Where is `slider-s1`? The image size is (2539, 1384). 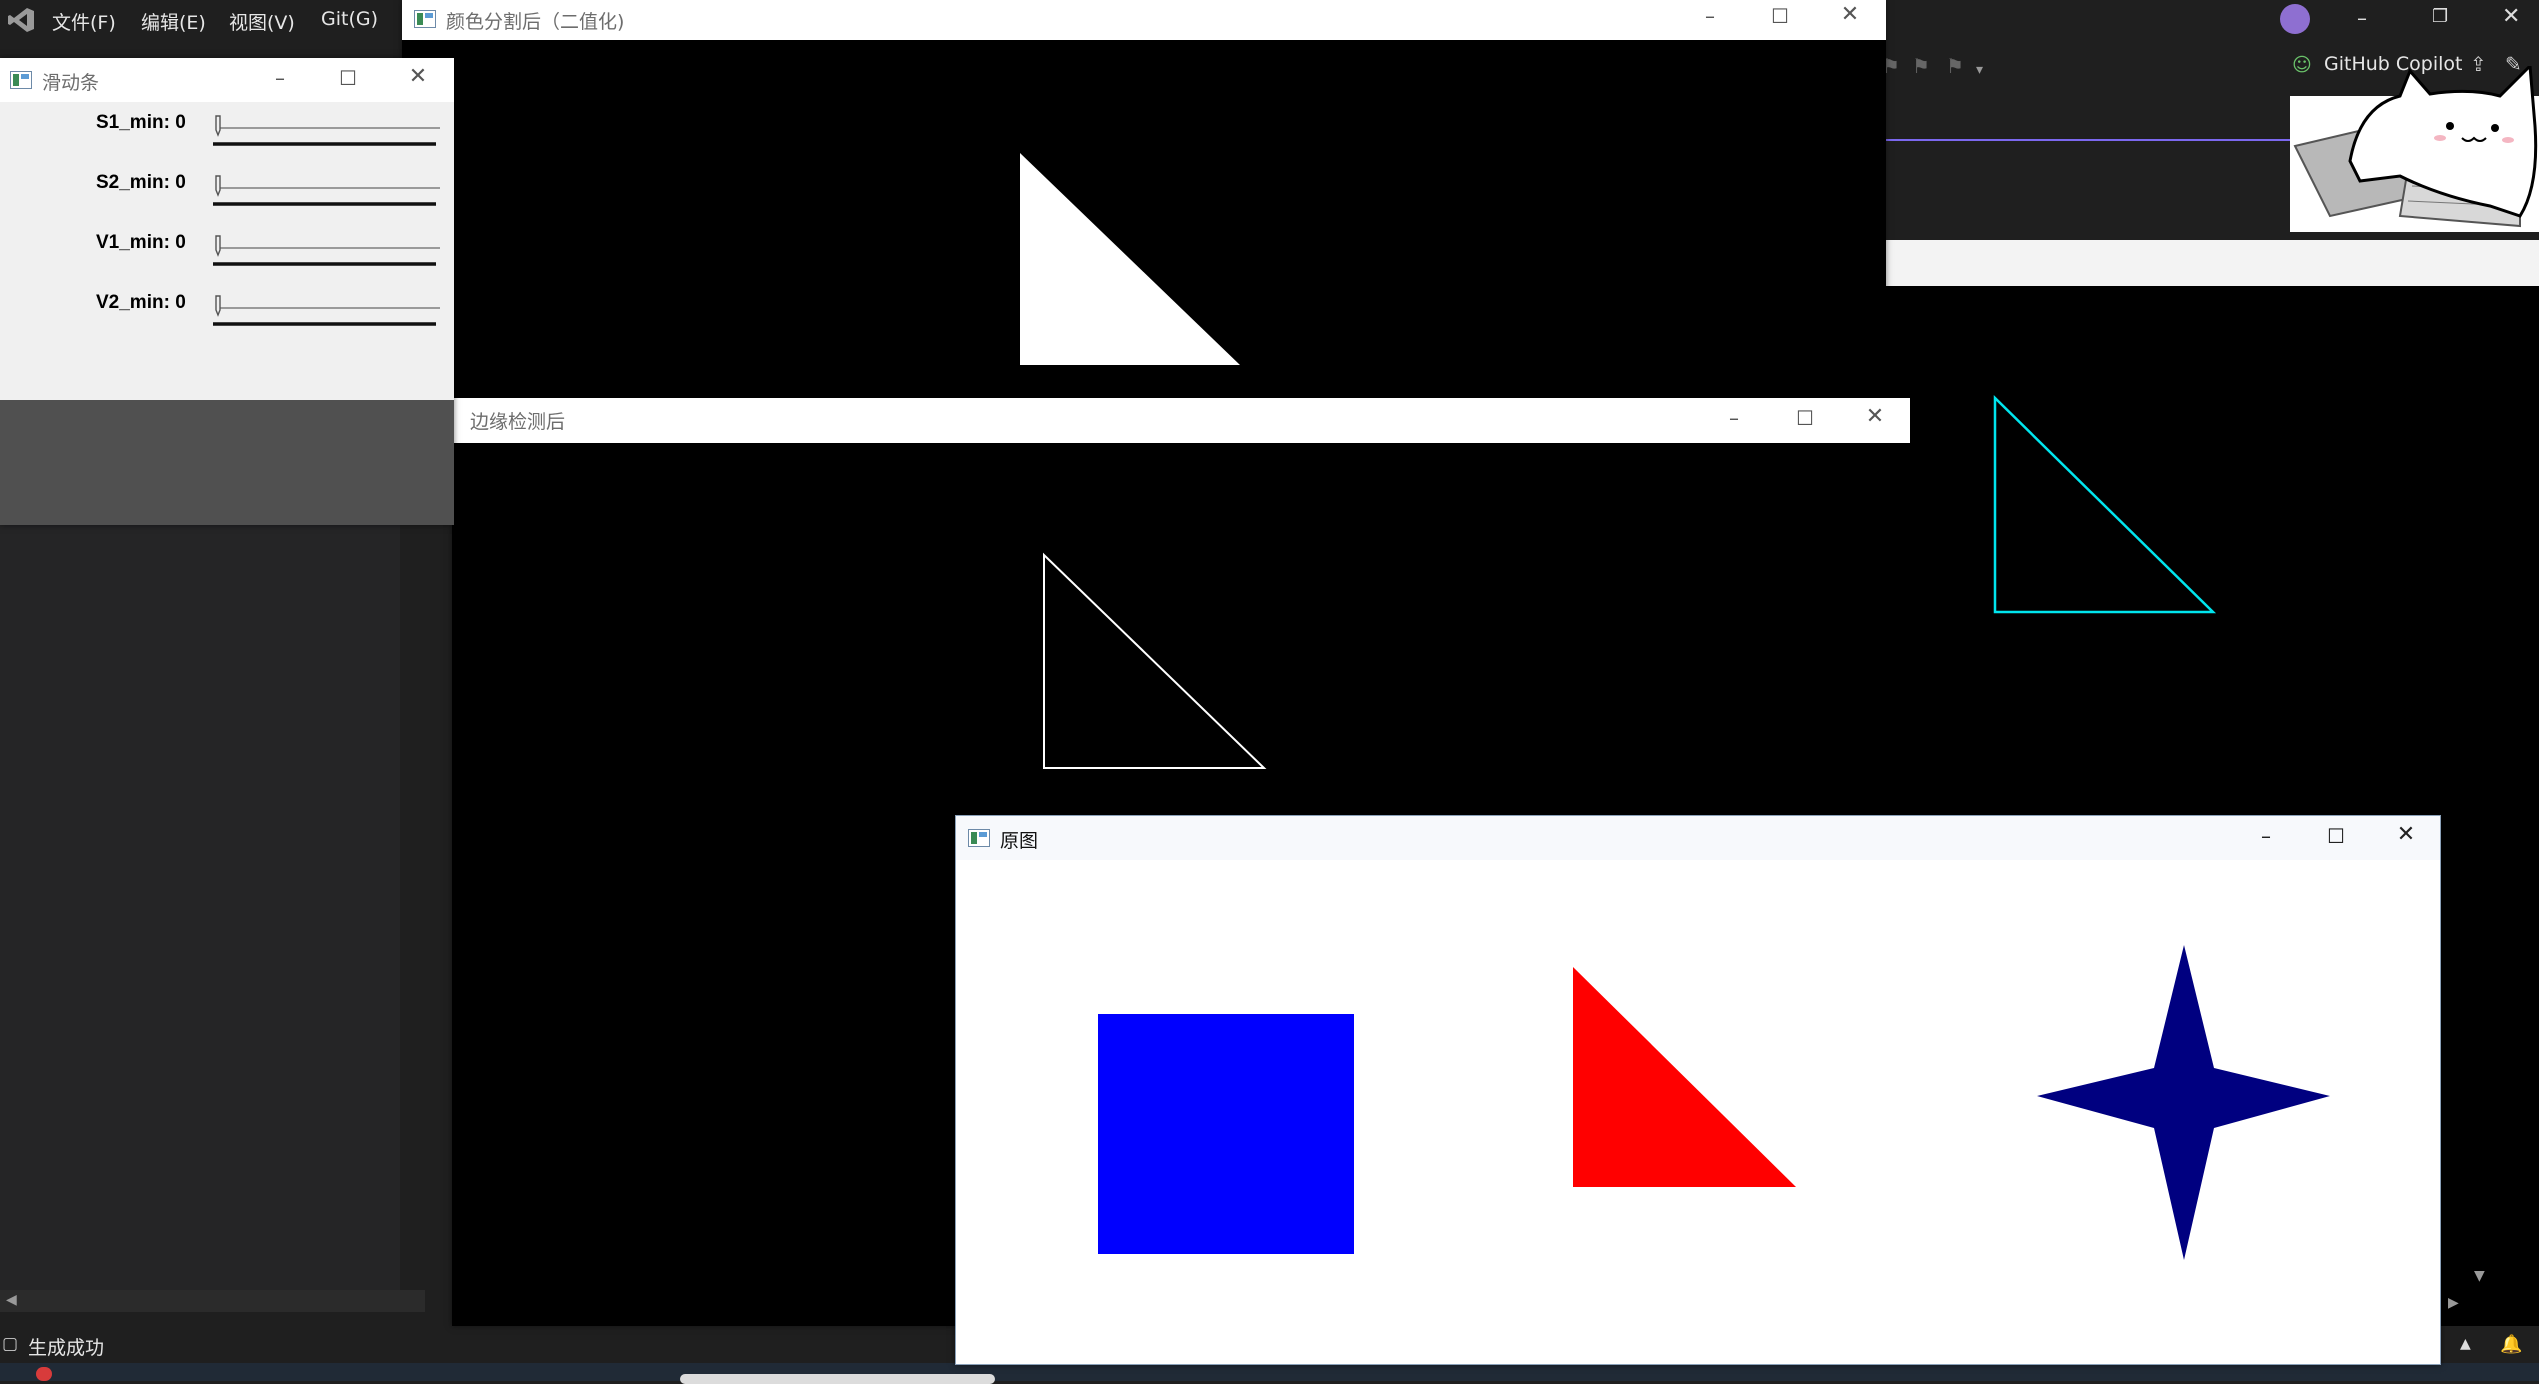
slider-s1 is located at coordinates (328, 128).